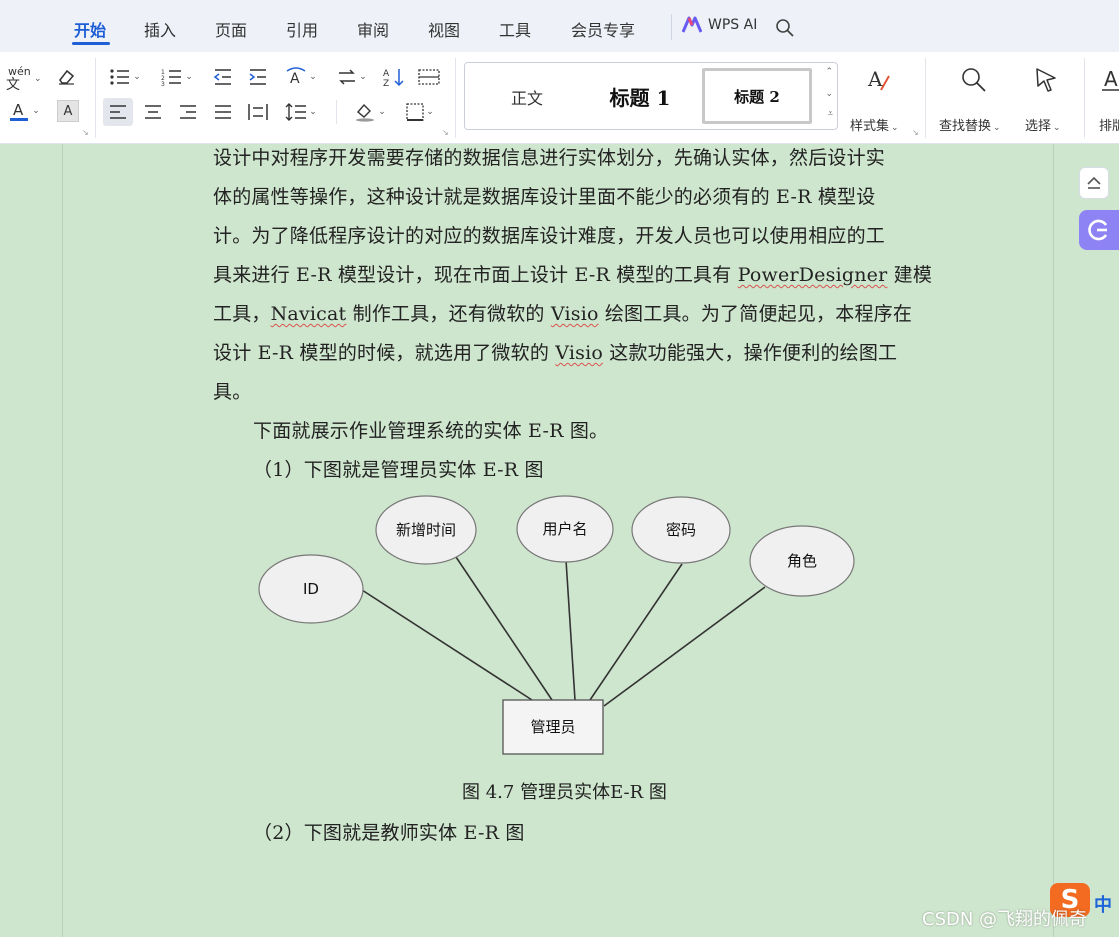 This screenshot has width=1119, height=937. What do you see at coordinates (681, 530) in the screenshot?
I see `attribute-password: 密码` at bounding box center [681, 530].